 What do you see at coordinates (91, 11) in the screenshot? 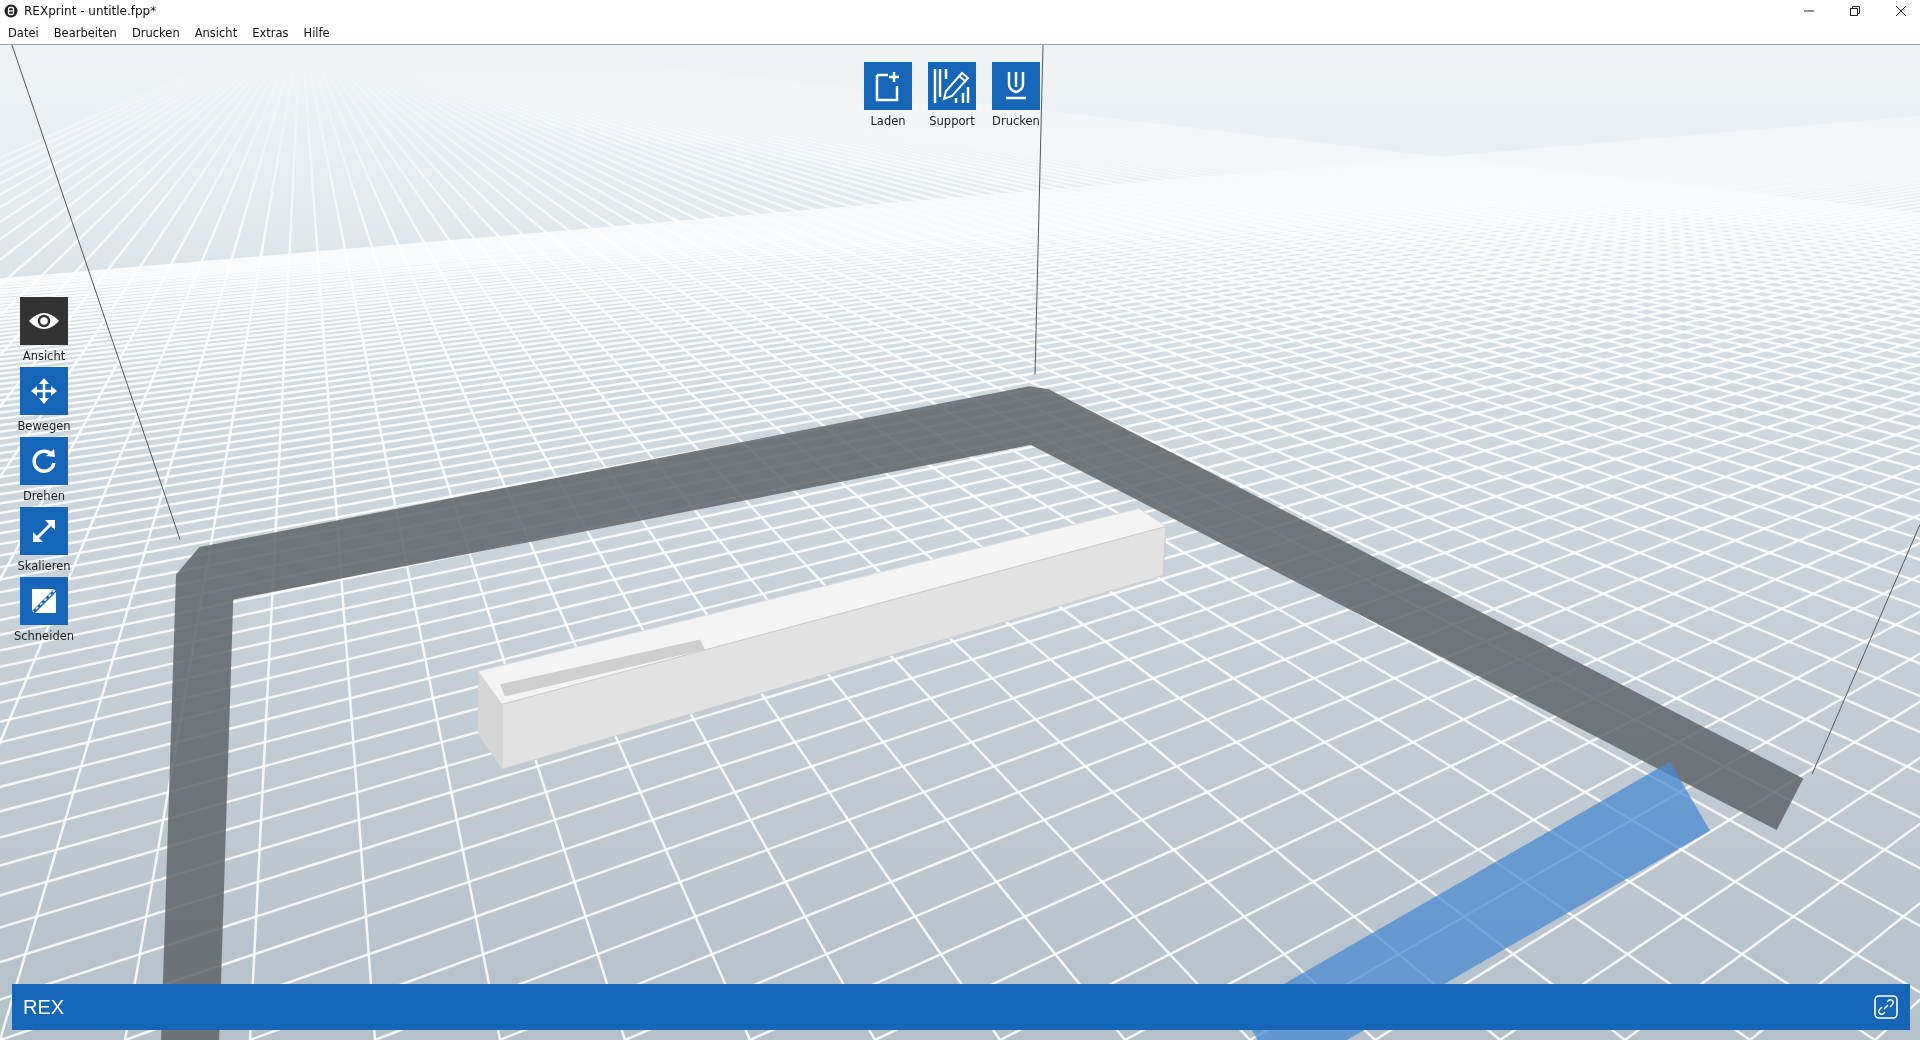
I see `window-title: REXprint - untitle.fpp*` at bounding box center [91, 11].